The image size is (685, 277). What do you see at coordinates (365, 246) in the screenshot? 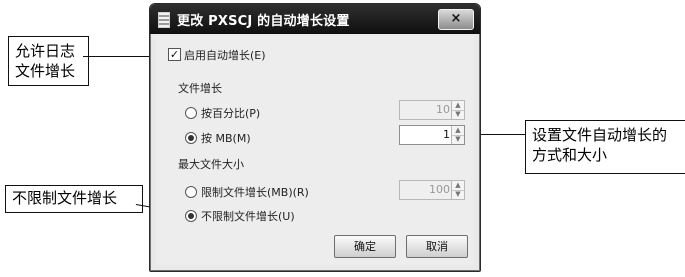
I see `ok-button: 确定` at bounding box center [365, 246].